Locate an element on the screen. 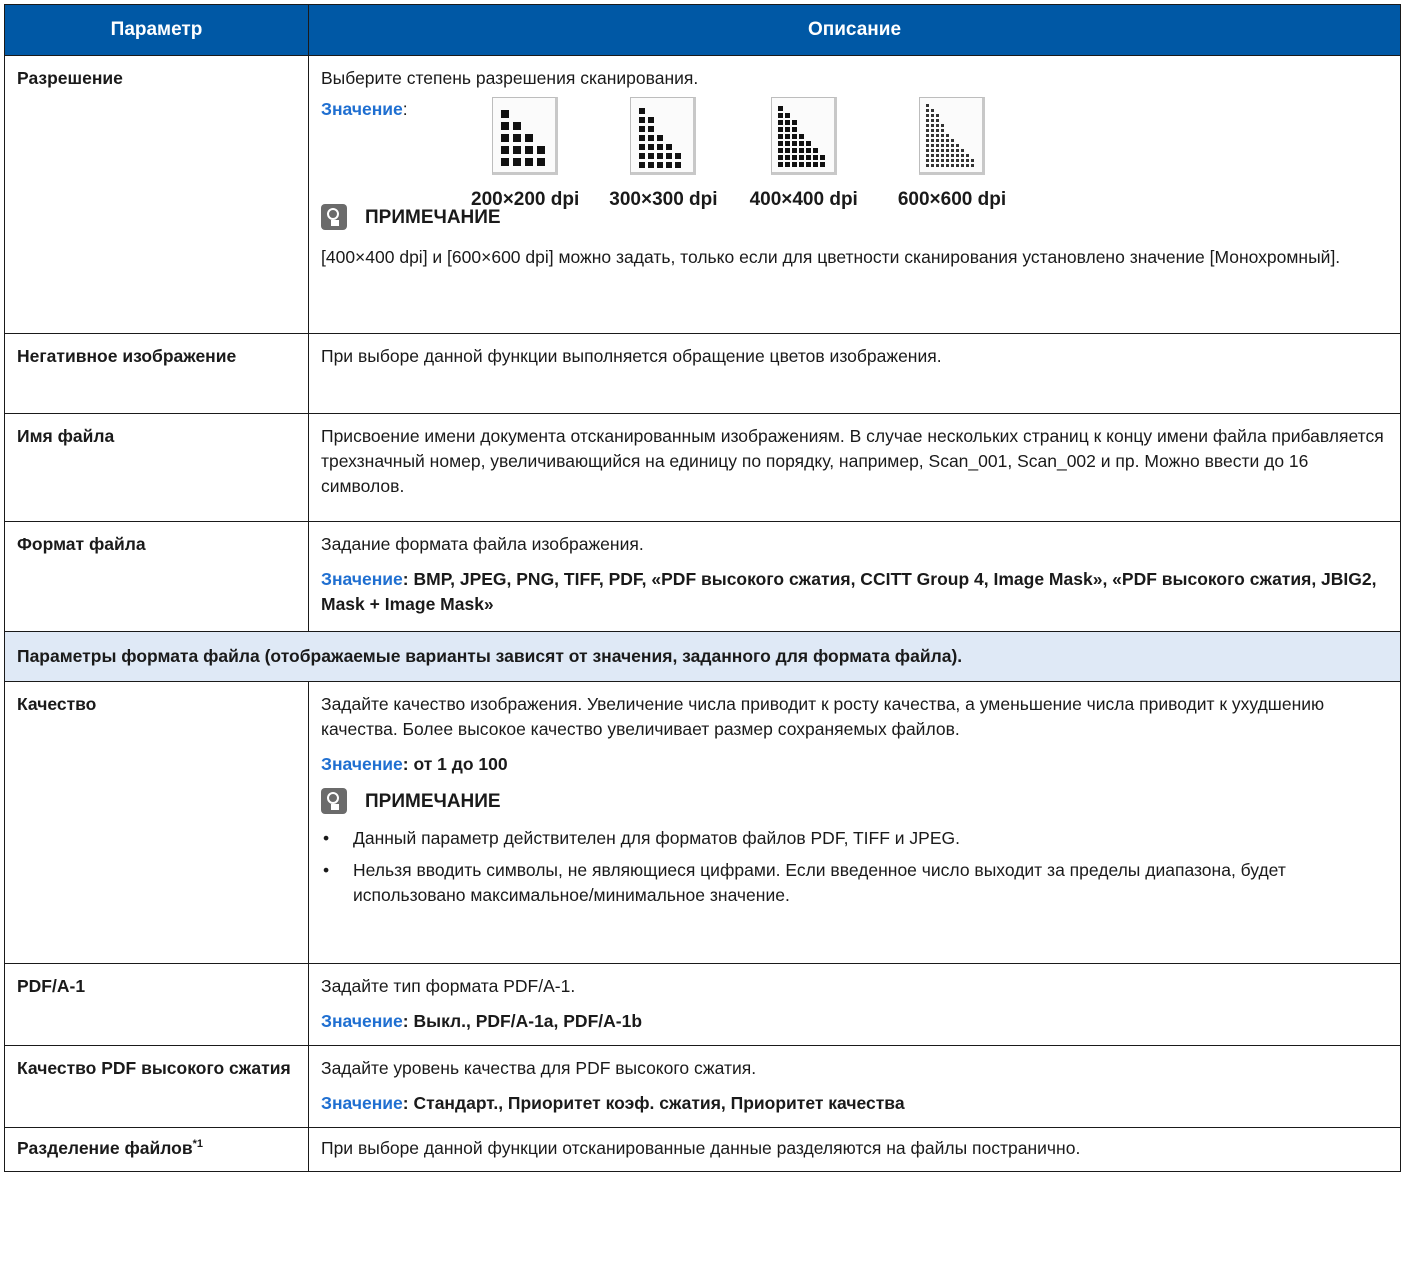 The image size is (1404, 1263). resolution-option-200: 200×200 dpi is located at coordinates (525, 154).